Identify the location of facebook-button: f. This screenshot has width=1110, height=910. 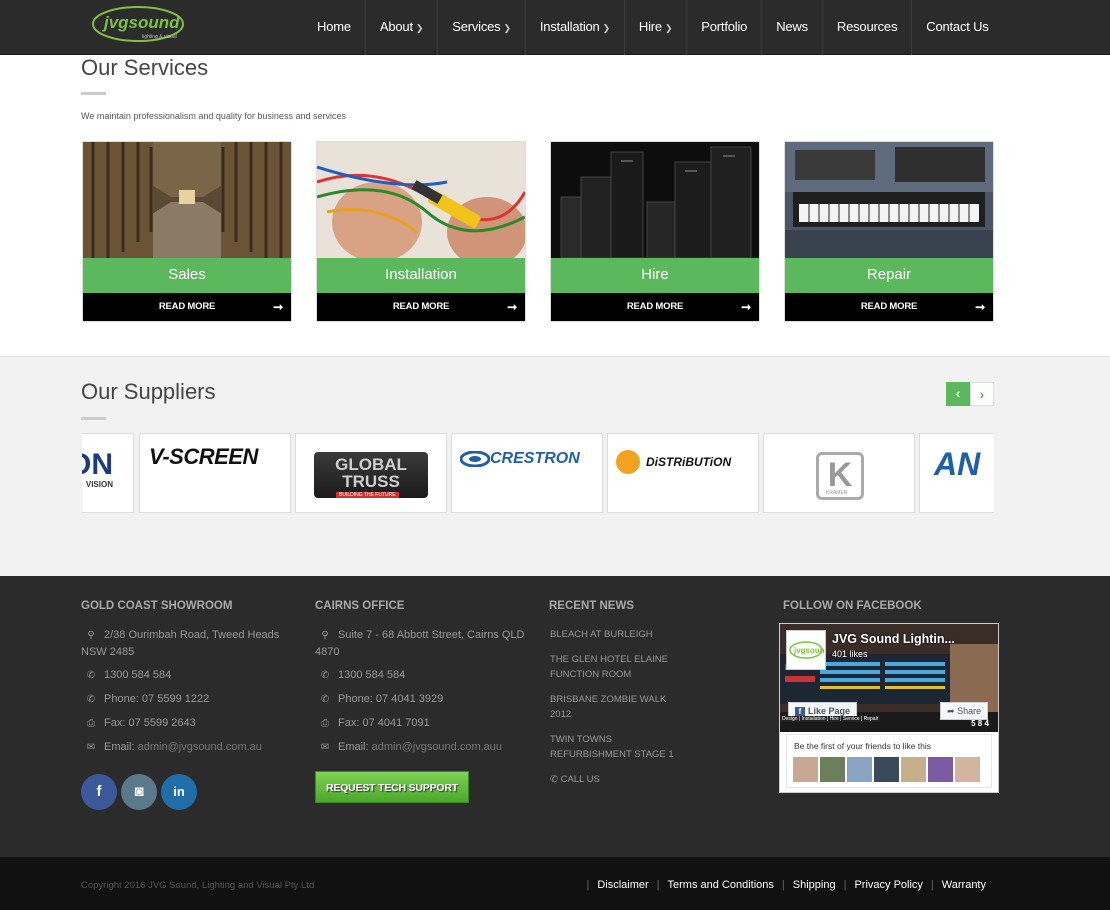
(99, 792).